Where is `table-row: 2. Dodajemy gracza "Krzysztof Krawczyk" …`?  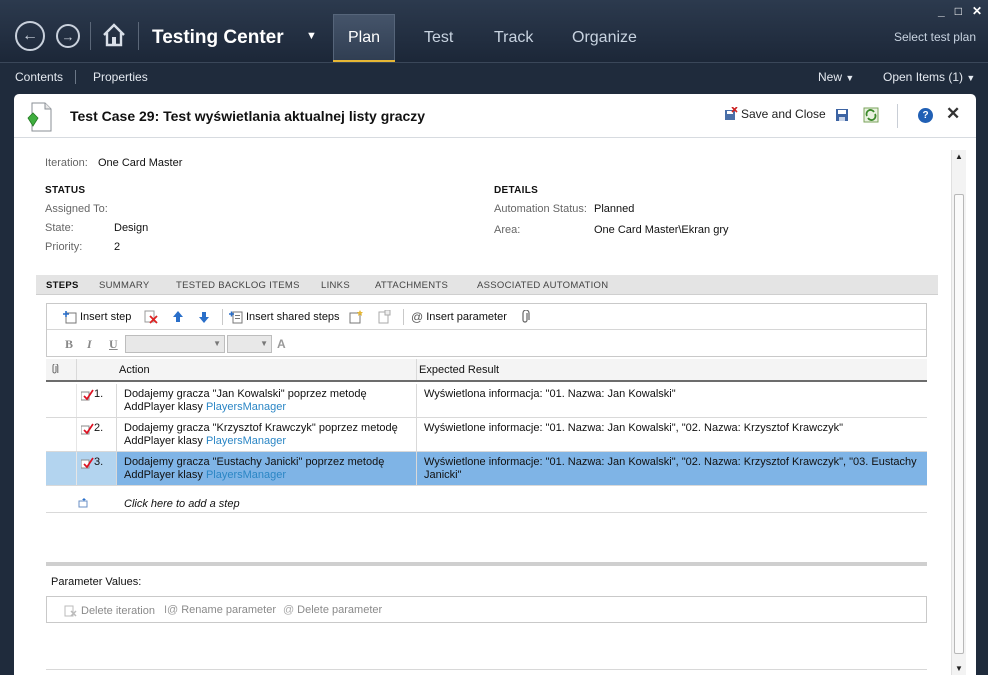 table-row: 2. Dodajemy gracza "Krzysztof Krawczyk" … is located at coordinates (486, 435).